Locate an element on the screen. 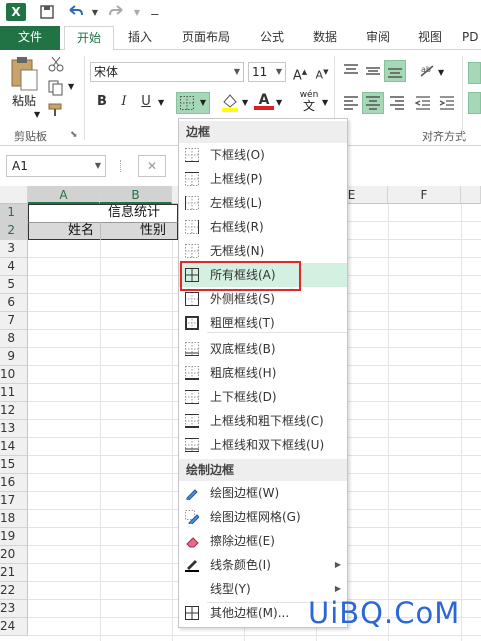  align-bottom-icon is located at coordinates (395, 71).